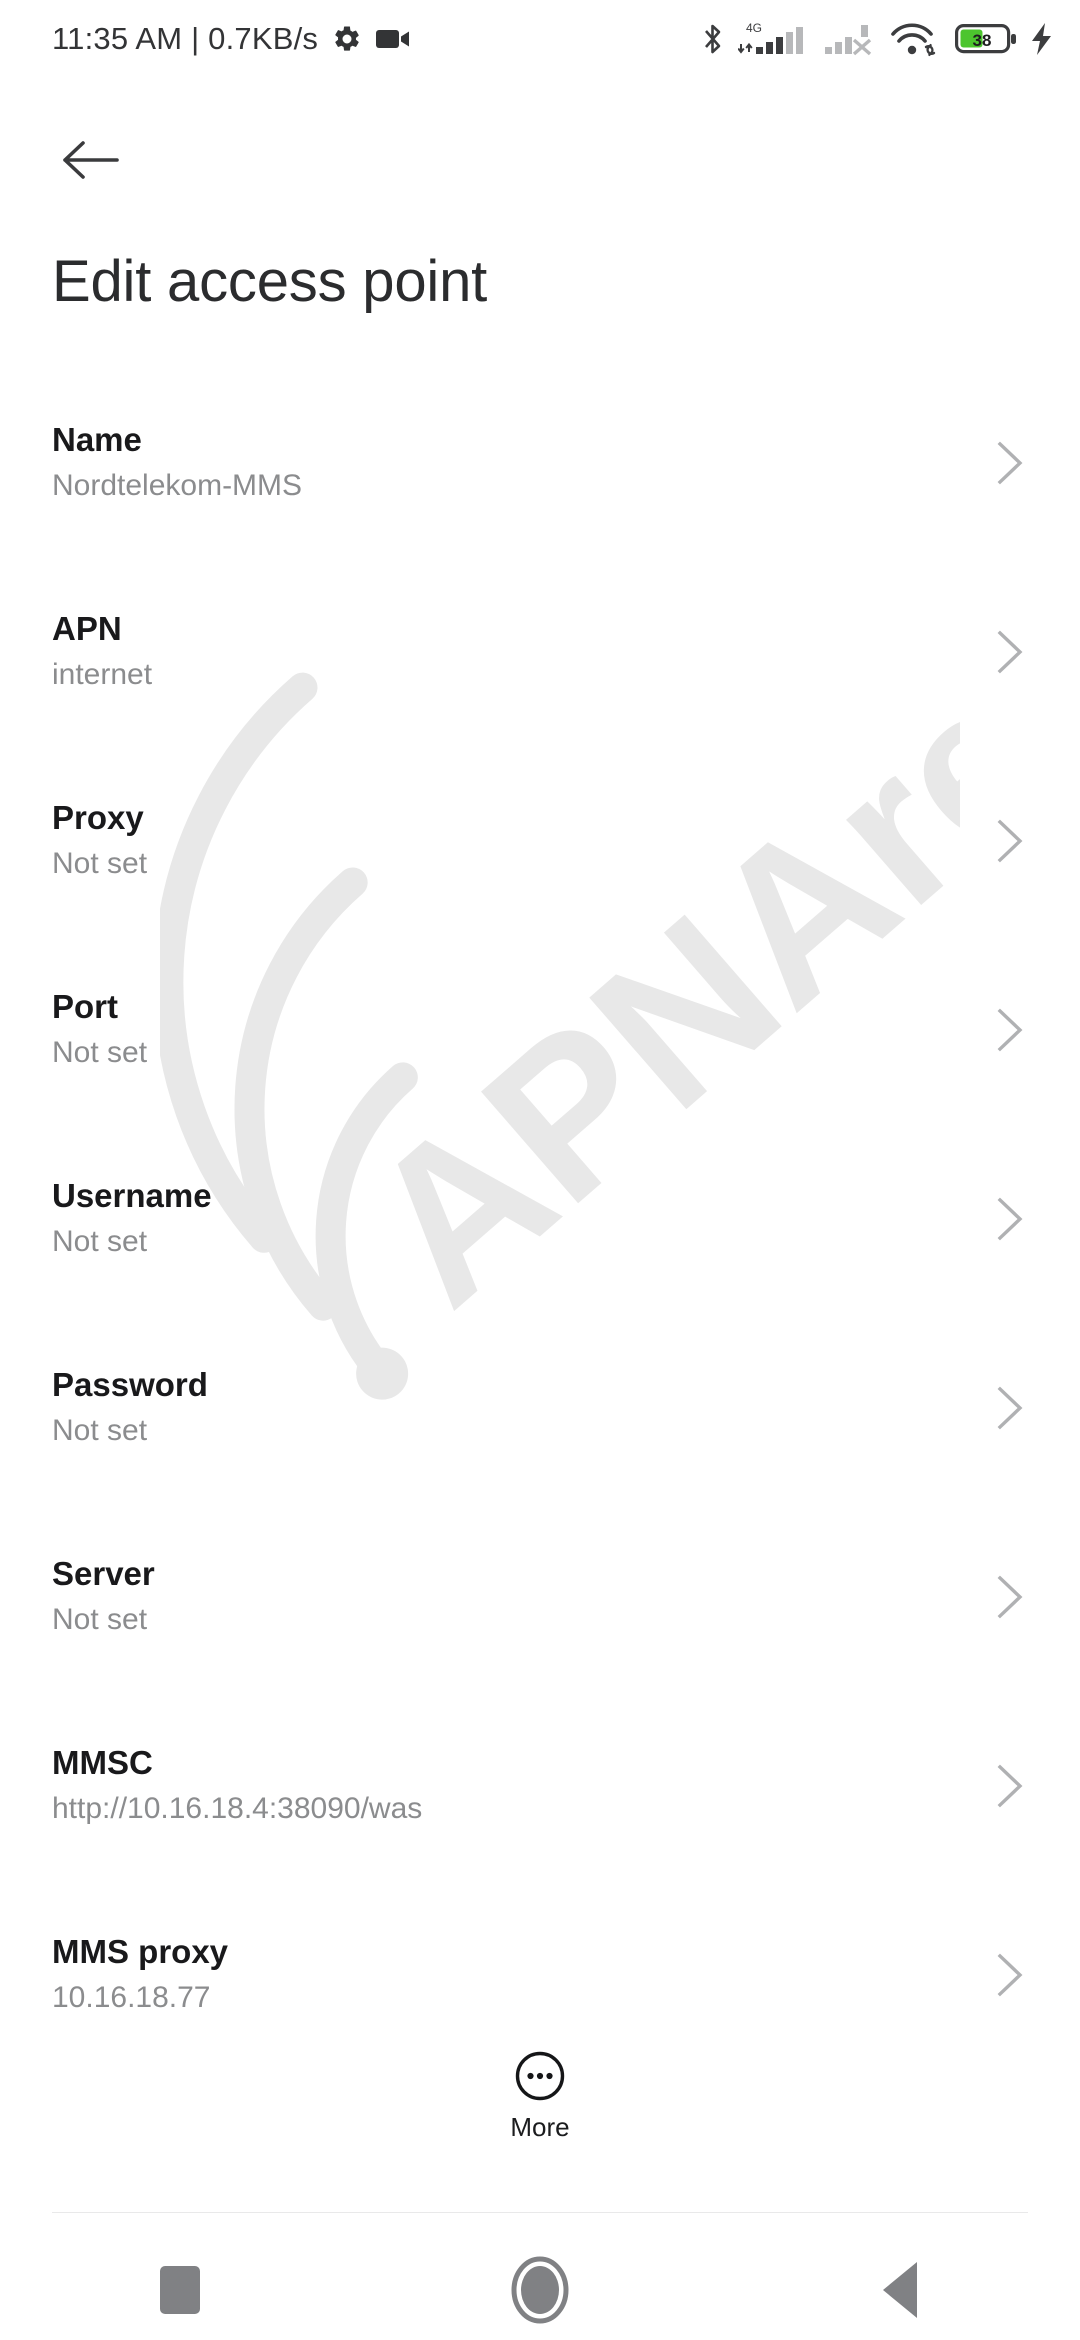 The height and width of the screenshot is (2340, 1080). Describe the element at coordinates (913, 39) in the screenshot. I see `wifi-icon` at that location.